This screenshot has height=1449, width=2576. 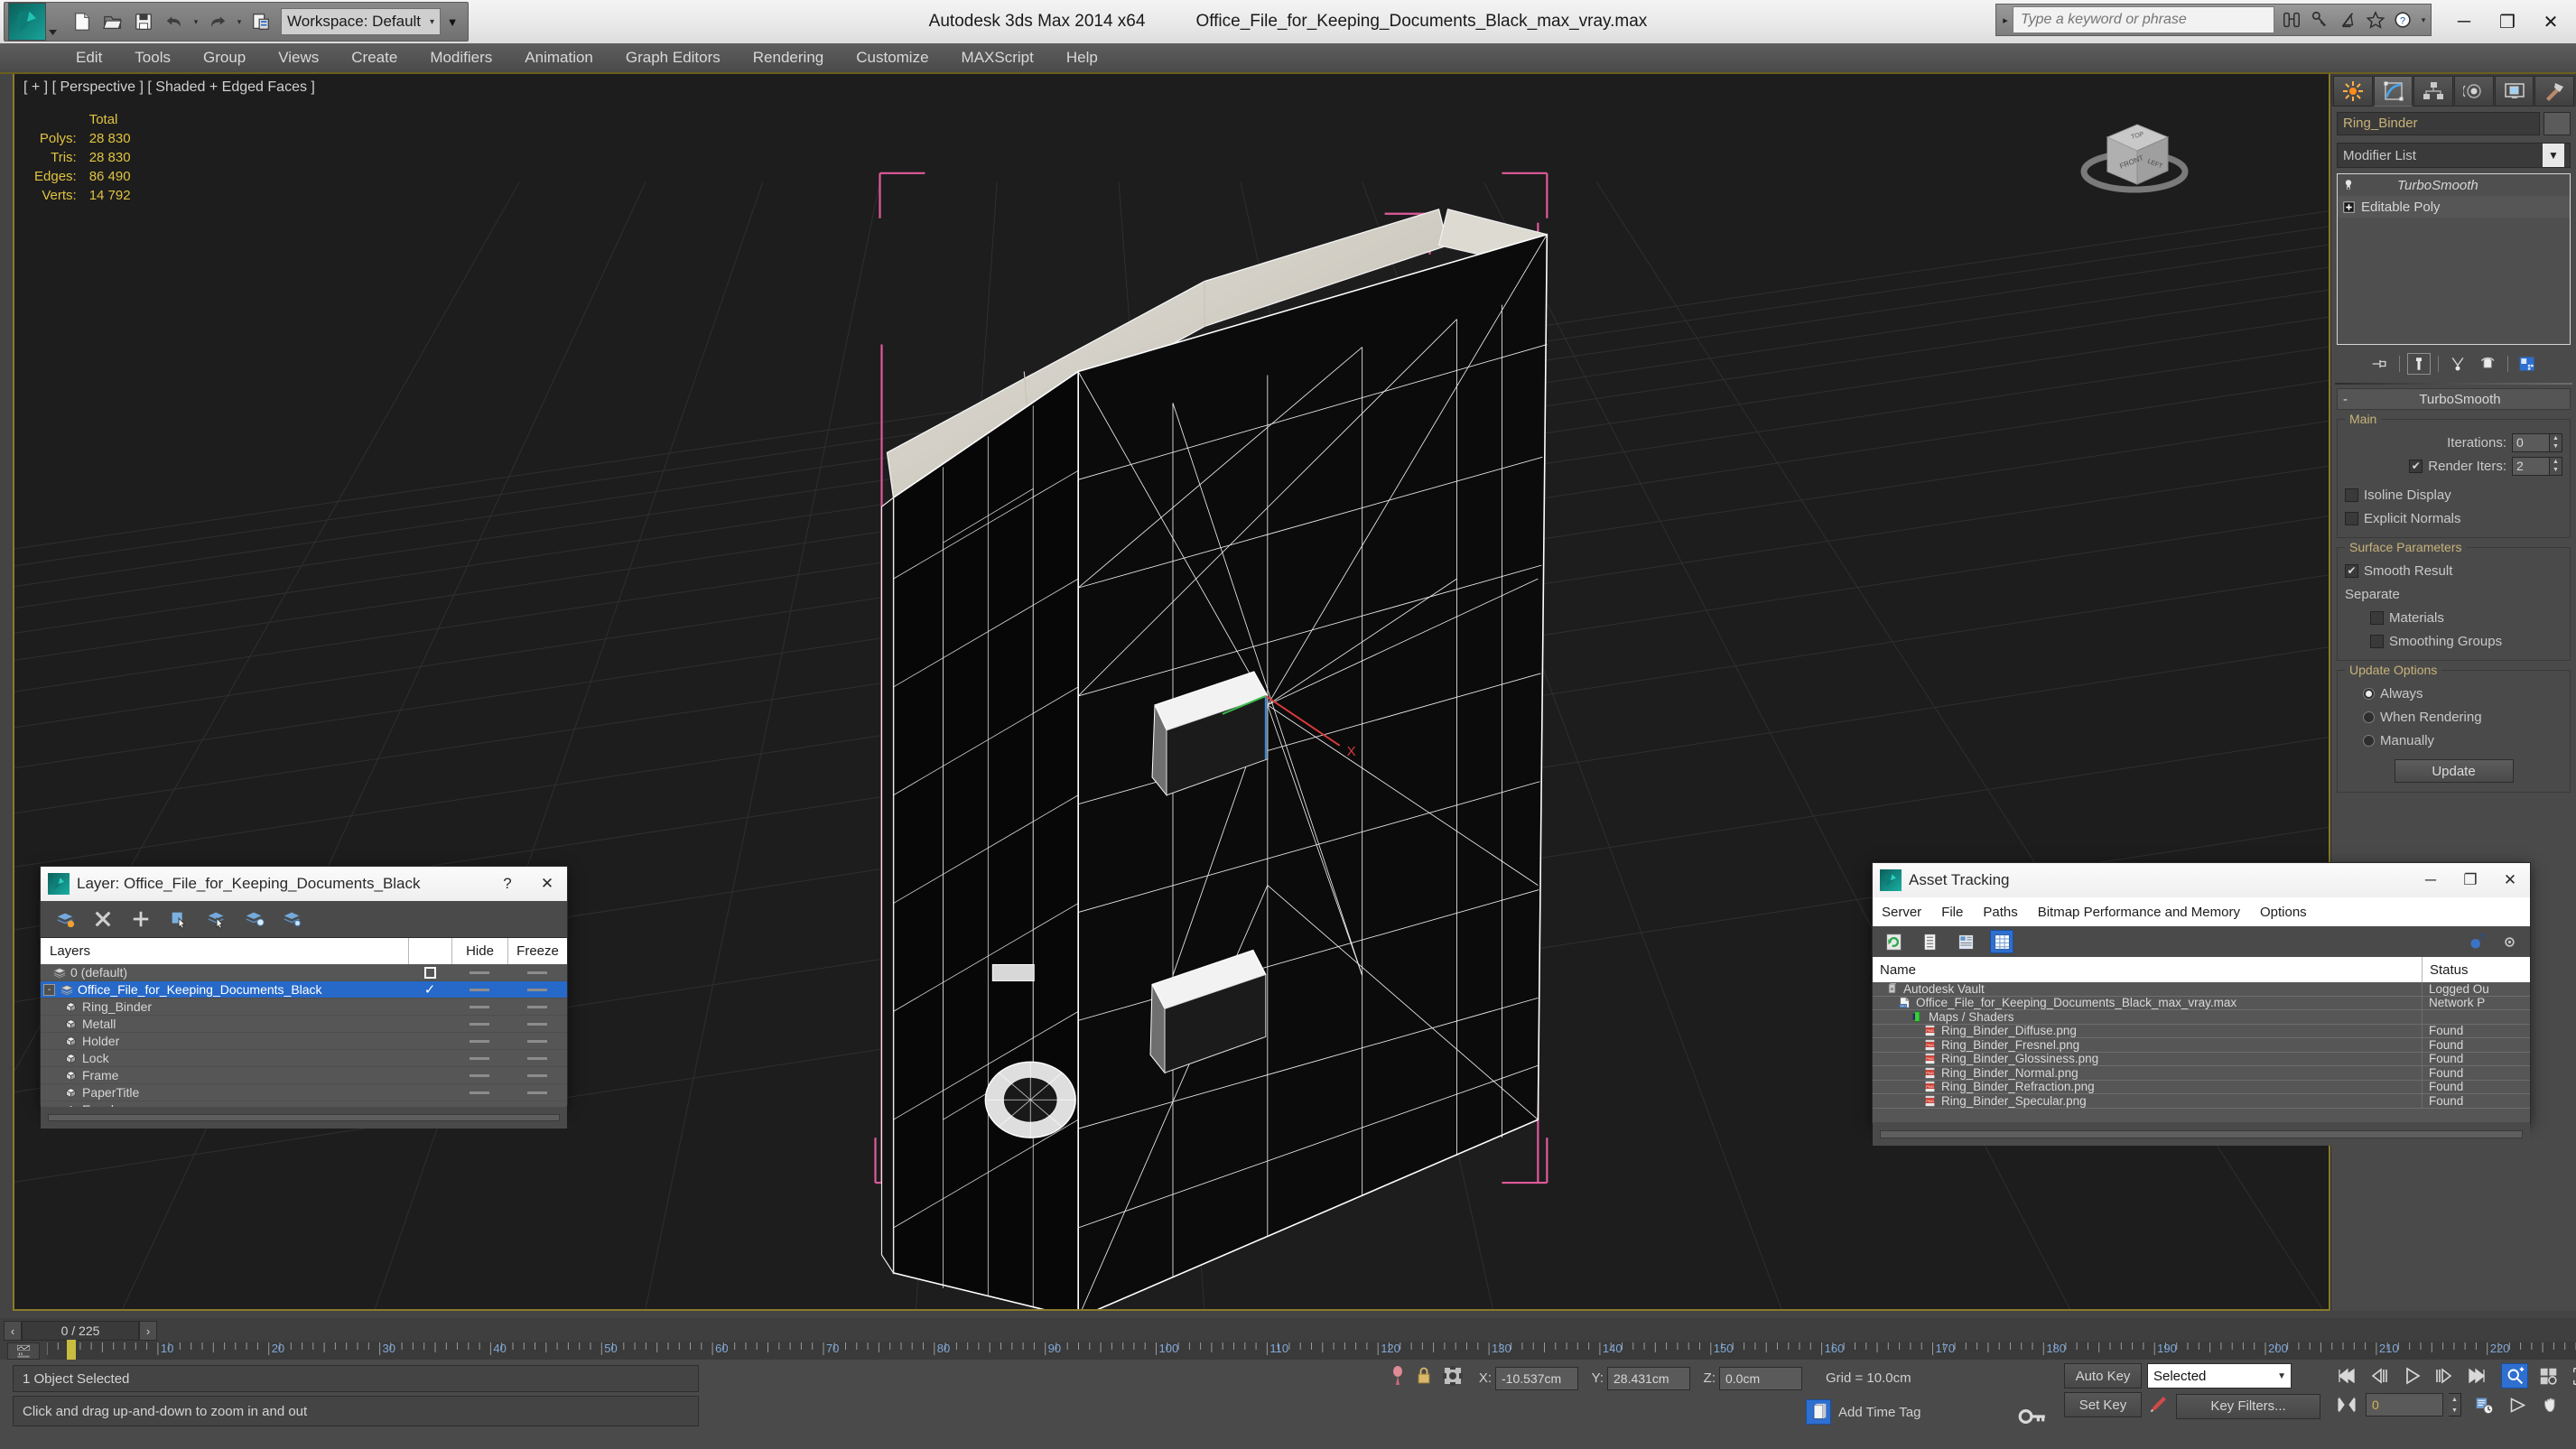 I want to click on zoom-tool-icon, so click(x=2514, y=1376).